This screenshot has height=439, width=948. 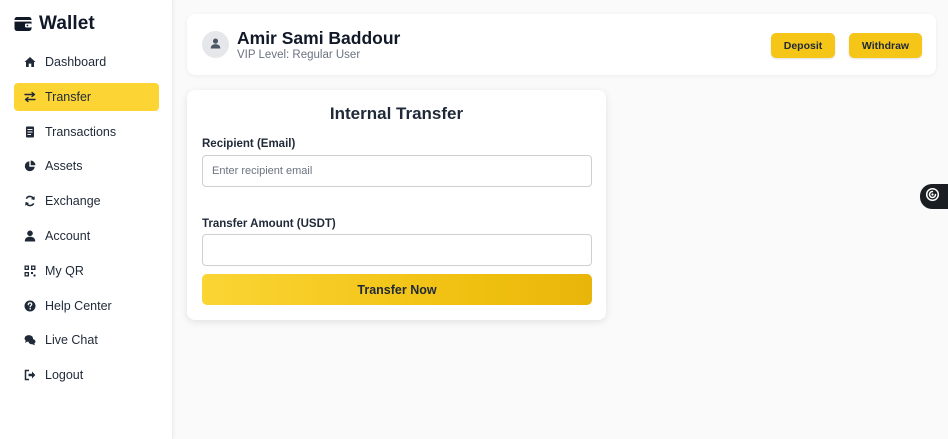 I want to click on recipient-label: Recipient (Email), so click(x=249, y=144).